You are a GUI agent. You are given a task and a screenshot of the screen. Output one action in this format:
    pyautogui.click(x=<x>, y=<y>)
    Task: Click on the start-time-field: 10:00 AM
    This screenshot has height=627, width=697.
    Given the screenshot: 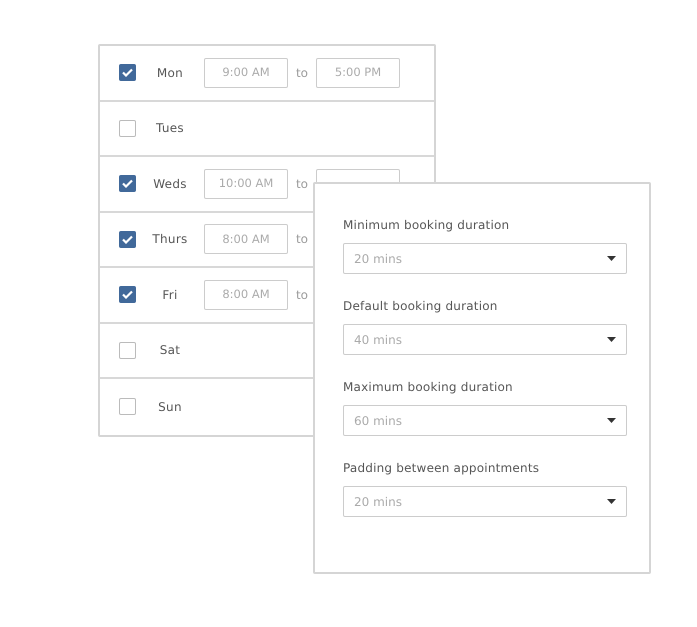 What is the action you would take?
    pyautogui.click(x=246, y=183)
    